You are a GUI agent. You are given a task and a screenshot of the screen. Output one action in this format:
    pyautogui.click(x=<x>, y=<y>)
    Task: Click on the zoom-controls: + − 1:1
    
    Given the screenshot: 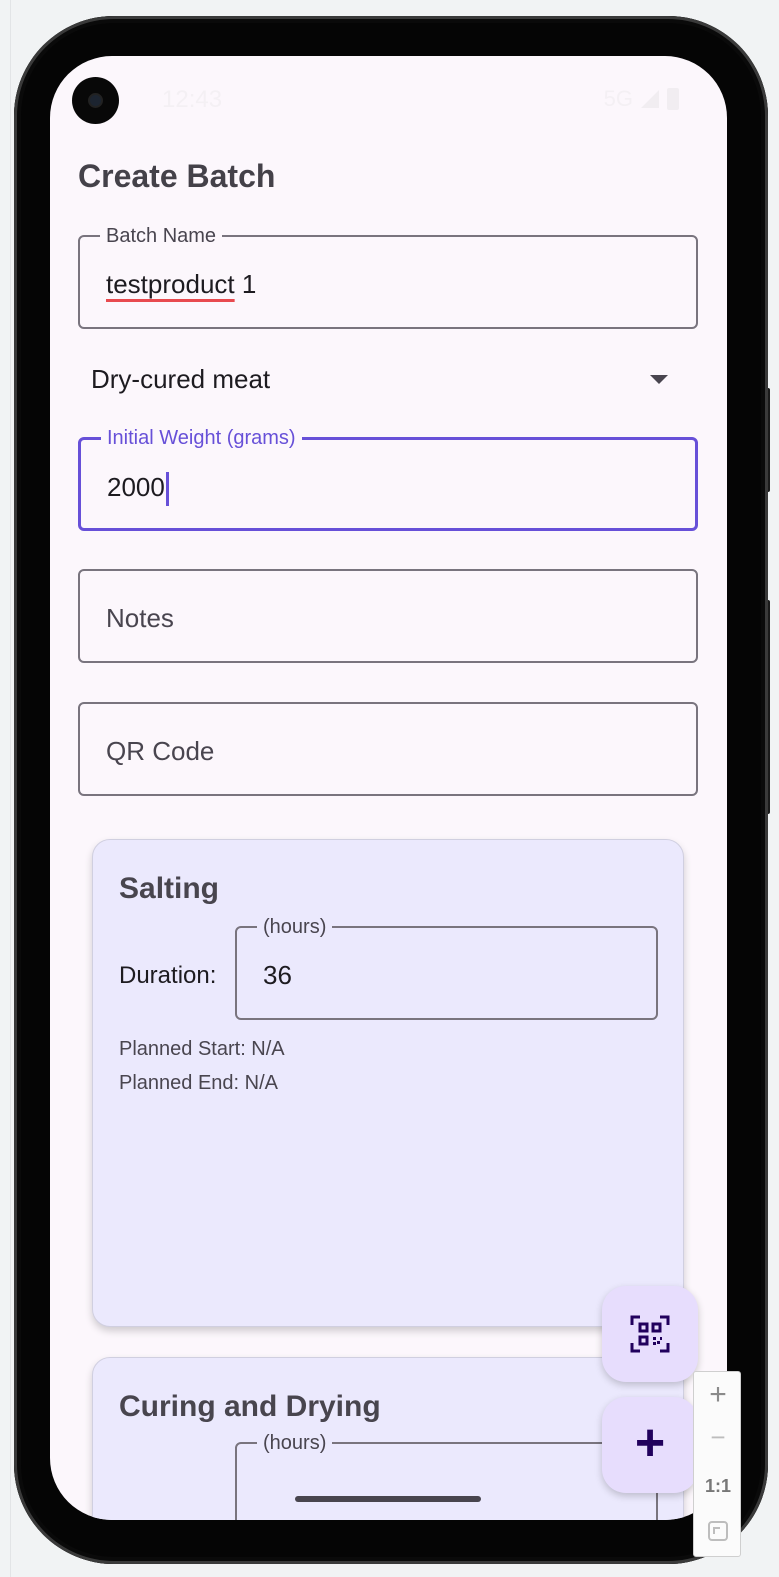 What is the action you would take?
    pyautogui.click(x=717, y=1464)
    